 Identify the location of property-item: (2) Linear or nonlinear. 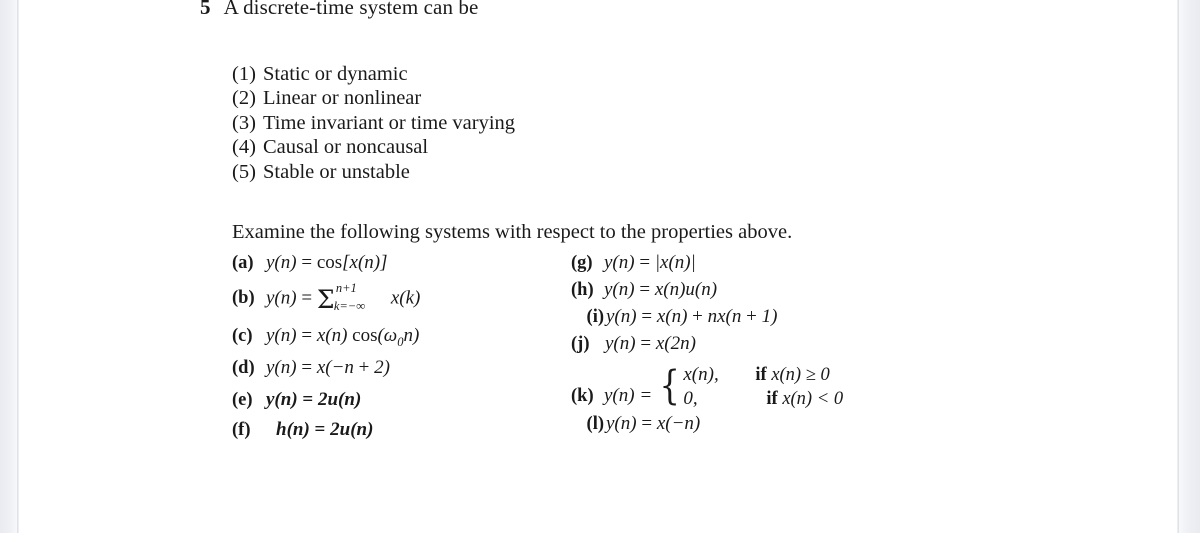
(373, 98).